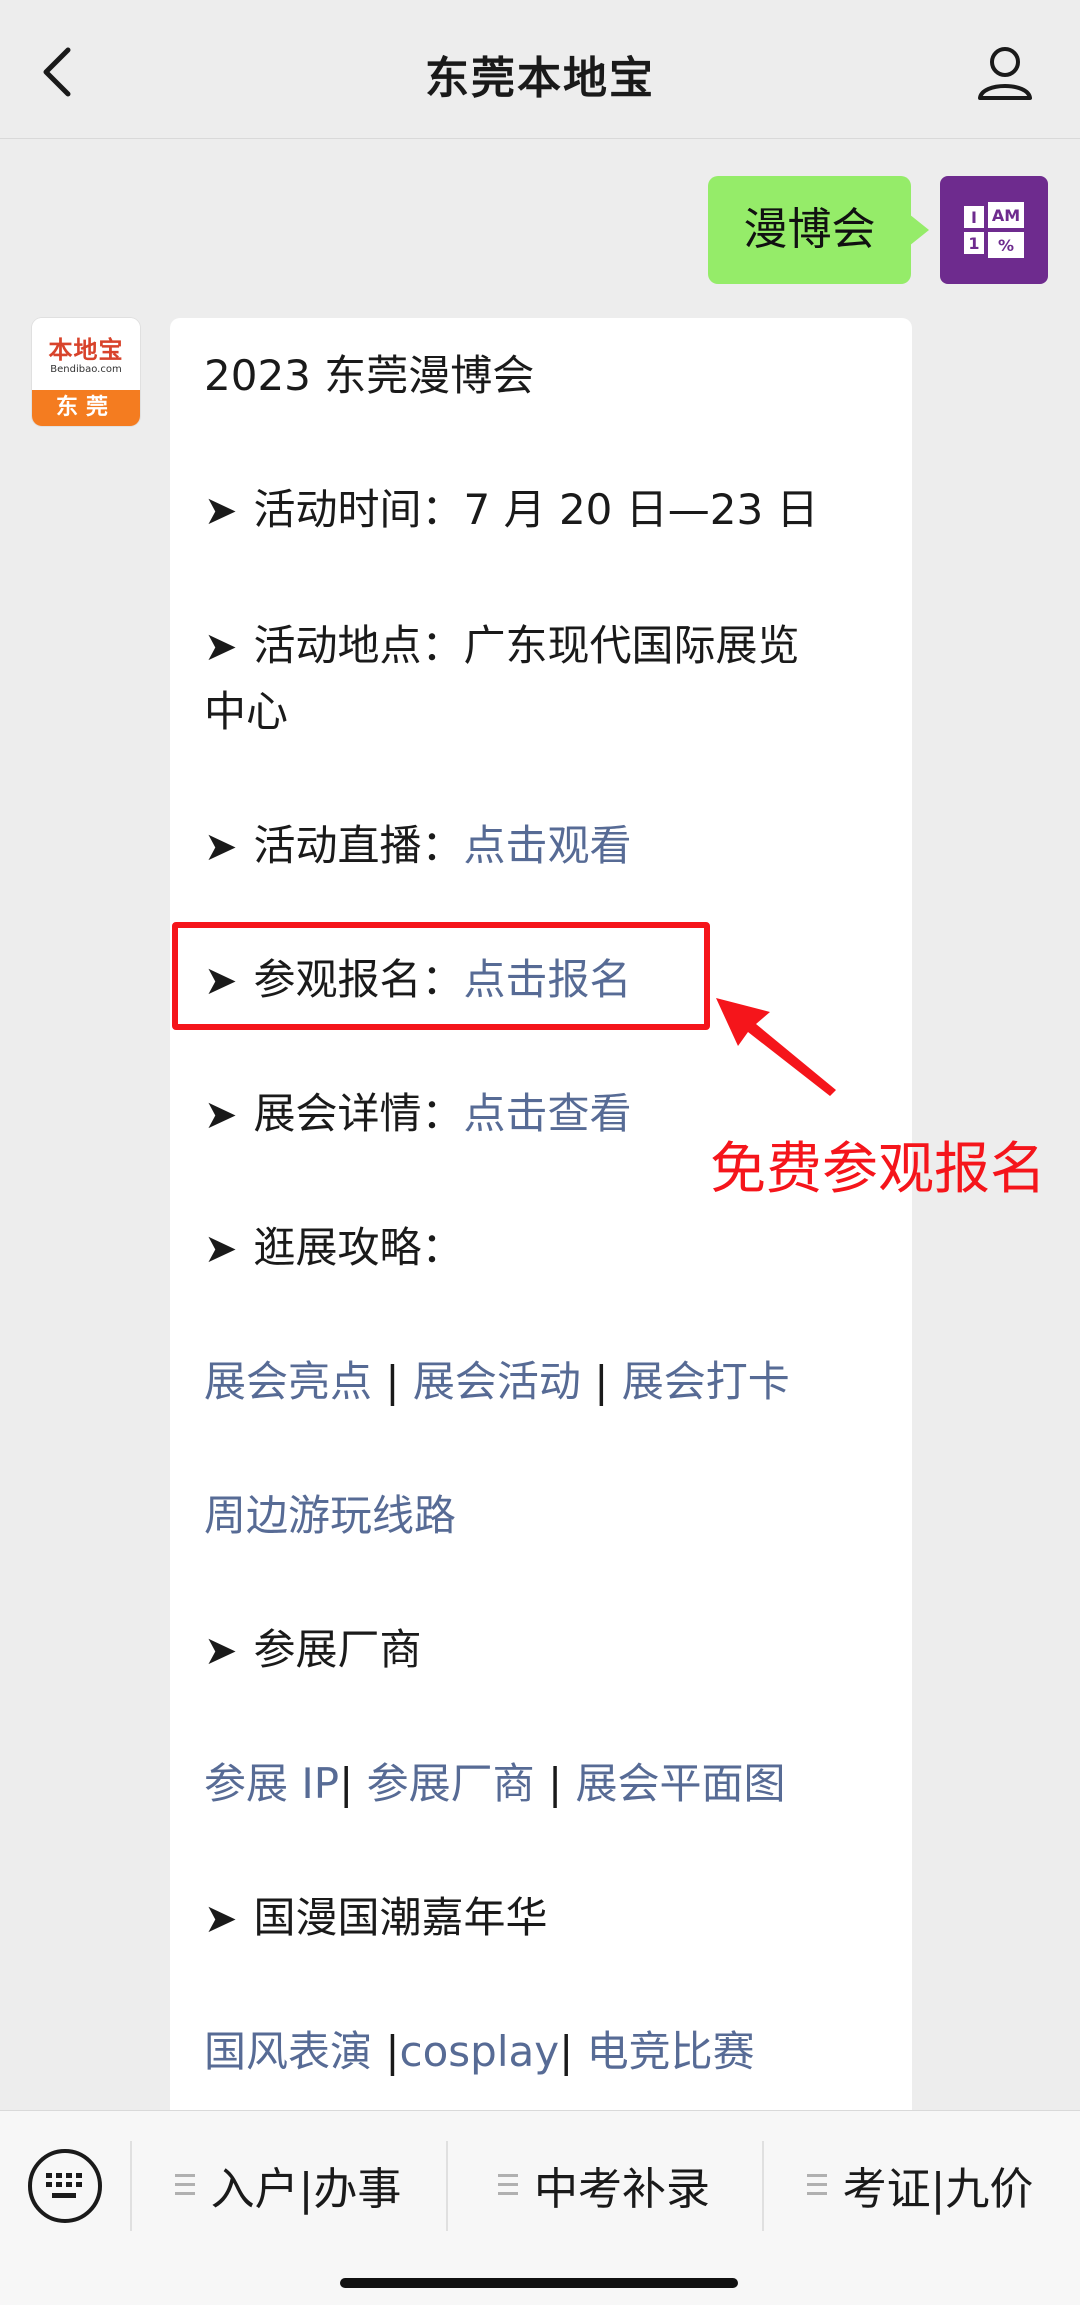 This screenshot has height=2305, width=1080. I want to click on avatar-city: 东莞, so click(86, 408).